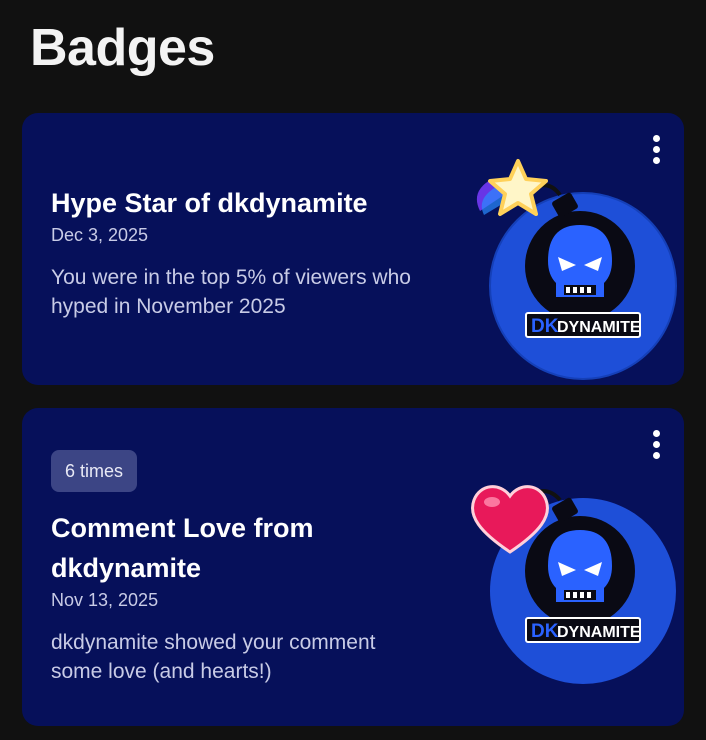 The height and width of the screenshot is (740, 706). What do you see at coordinates (122, 48) in the screenshot?
I see `page-title: Badges` at bounding box center [122, 48].